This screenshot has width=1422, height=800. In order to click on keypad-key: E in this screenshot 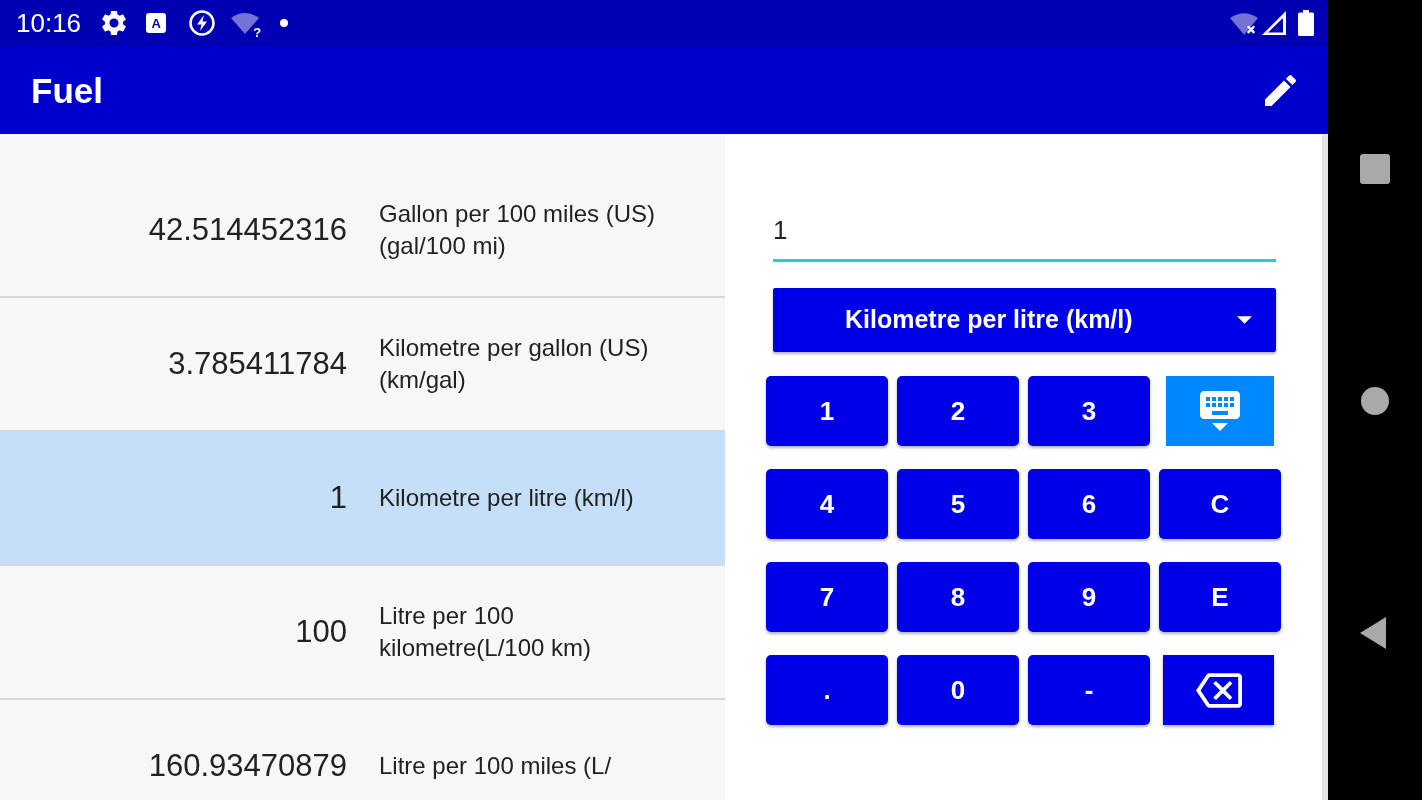, I will do `click(1220, 597)`.